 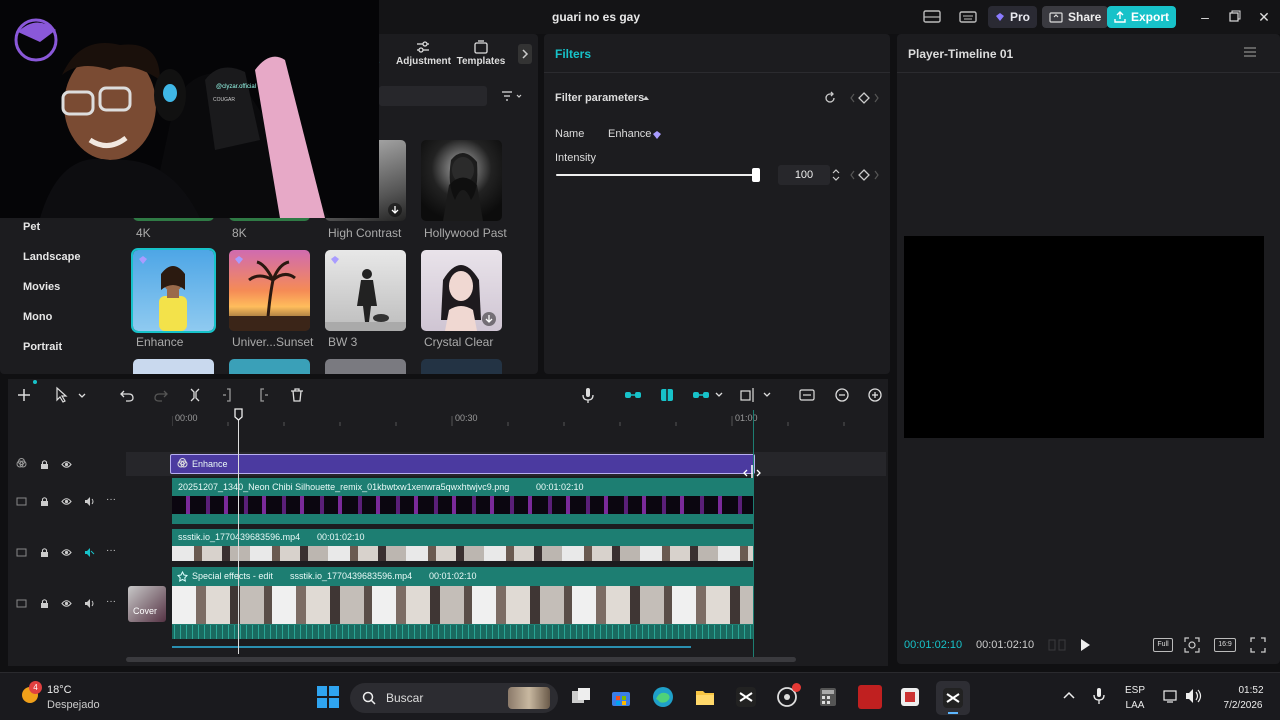 I want to click on filter-parameters-header: Filter parameters, so click(x=599, y=98).